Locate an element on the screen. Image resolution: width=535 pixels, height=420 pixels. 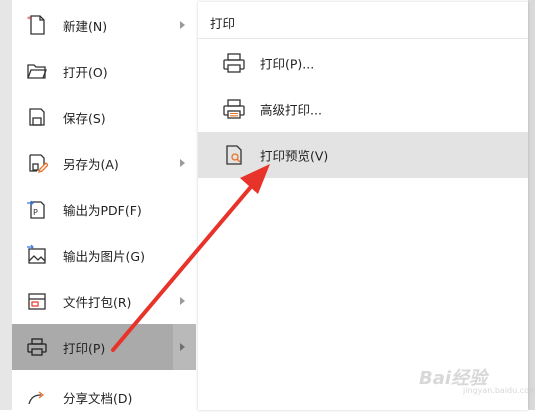
menu-item-label: 分享文档(D) is located at coordinates (98, 398).